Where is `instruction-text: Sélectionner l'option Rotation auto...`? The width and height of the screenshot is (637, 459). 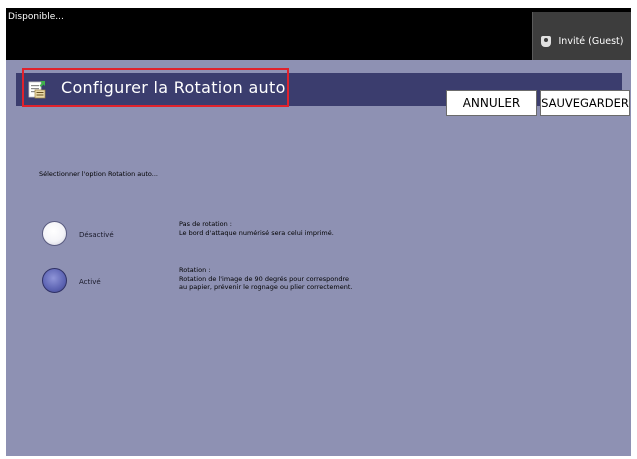
instruction-text: Sélectionner l'option Rotation auto... is located at coordinates (98, 174).